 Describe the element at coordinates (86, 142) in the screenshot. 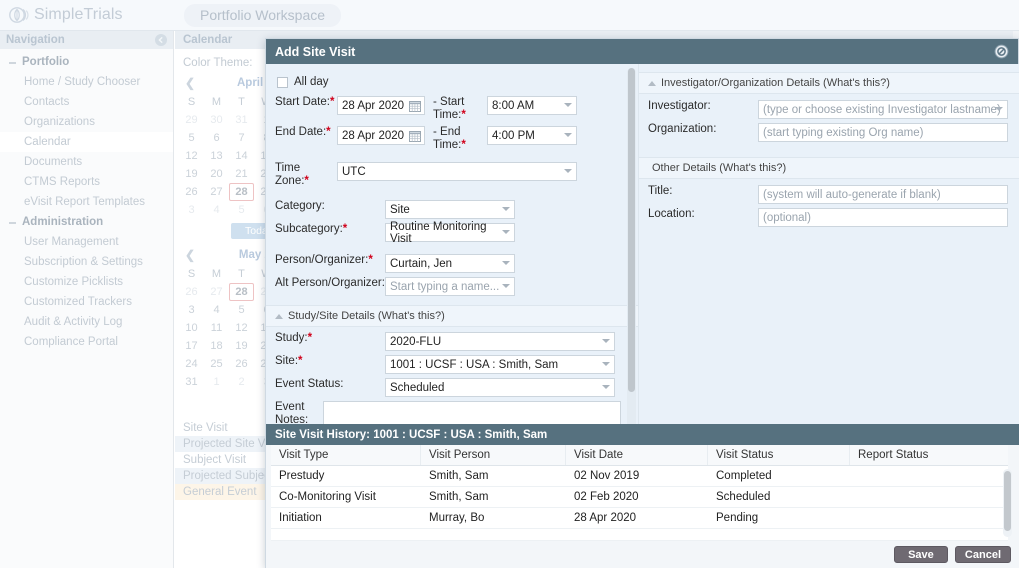

I see `sidebar-item-calendar: Calendar` at that location.